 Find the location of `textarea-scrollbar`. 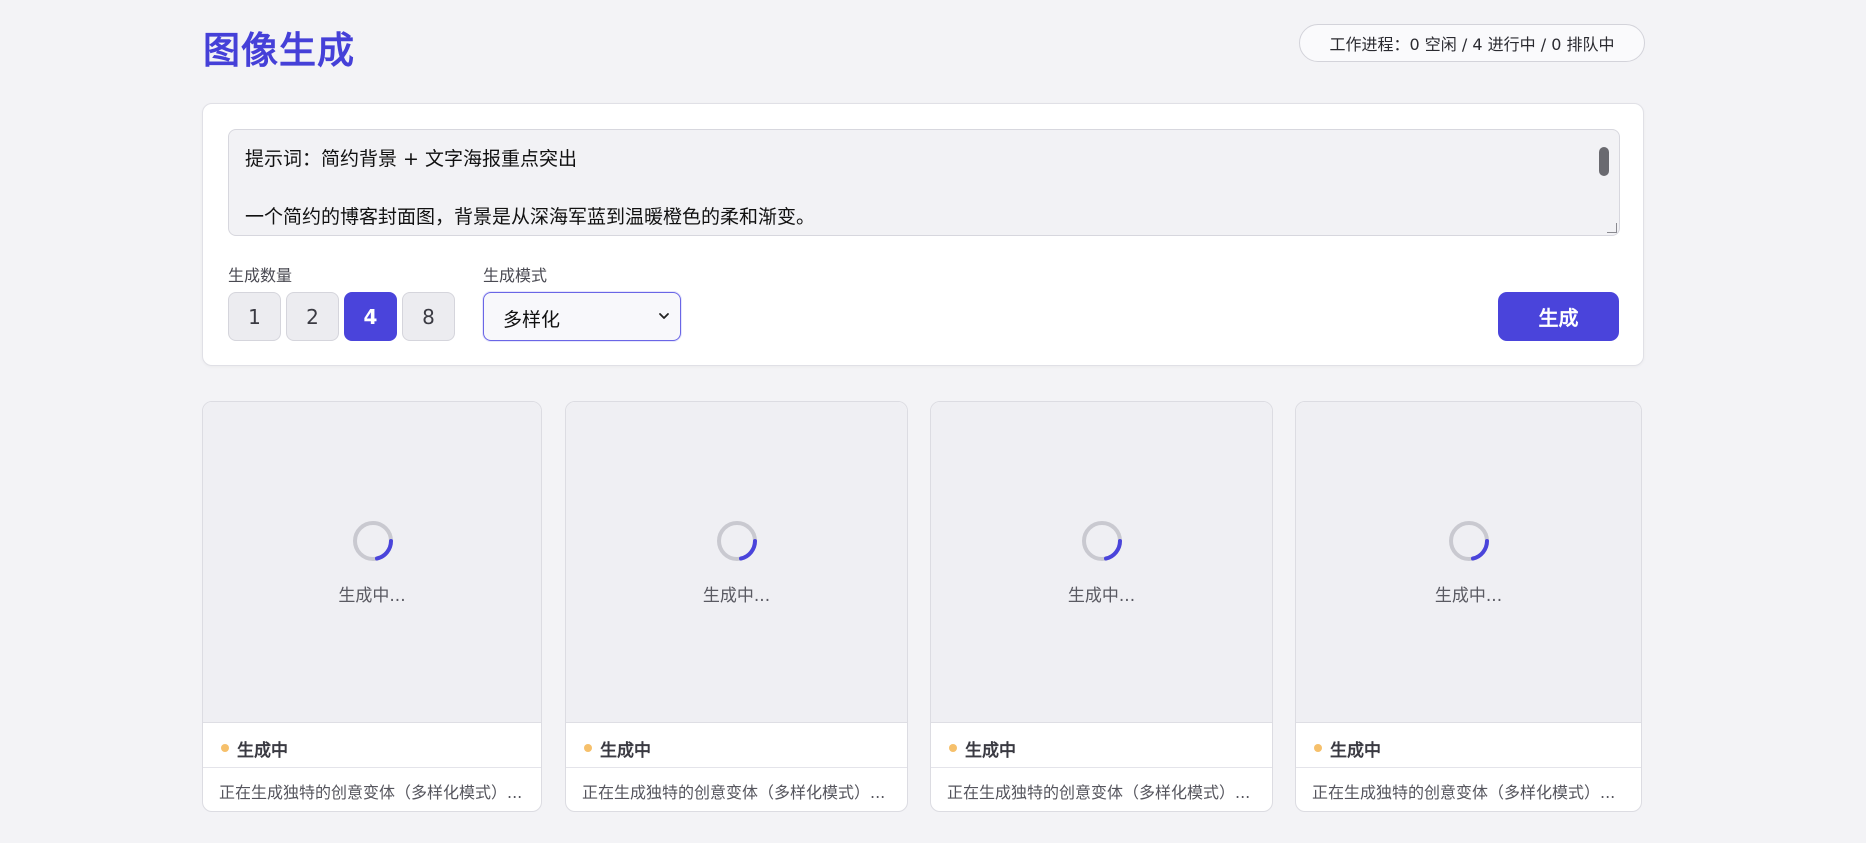

textarea-scrollbar is located at coordinates (1604, 161).